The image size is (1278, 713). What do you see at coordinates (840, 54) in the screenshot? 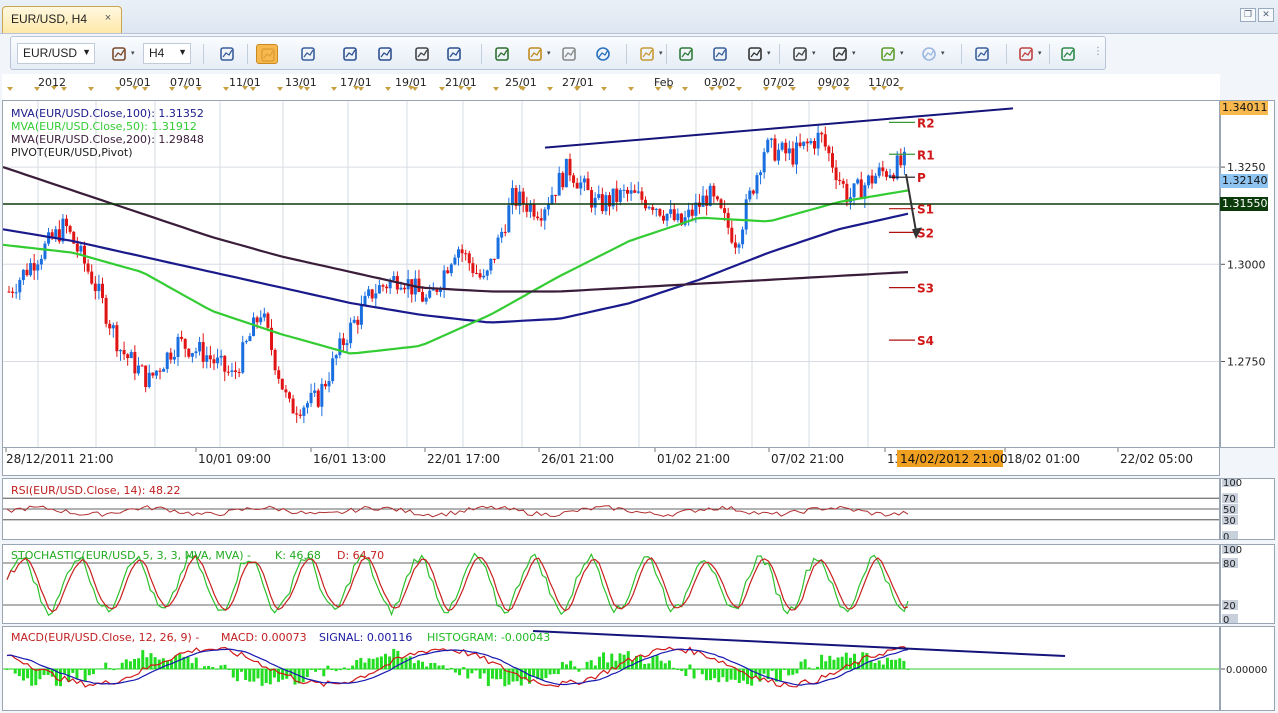
I see `fib-fan-icon` at bounding box center [840, 54].